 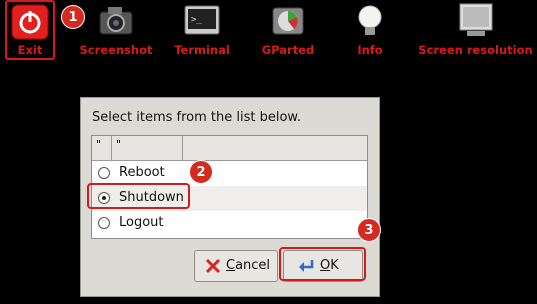 What do you see at coordinates (73, 17) in the screenshot?
I see `step-badge-1: 1` at bounding box center [73, 17].